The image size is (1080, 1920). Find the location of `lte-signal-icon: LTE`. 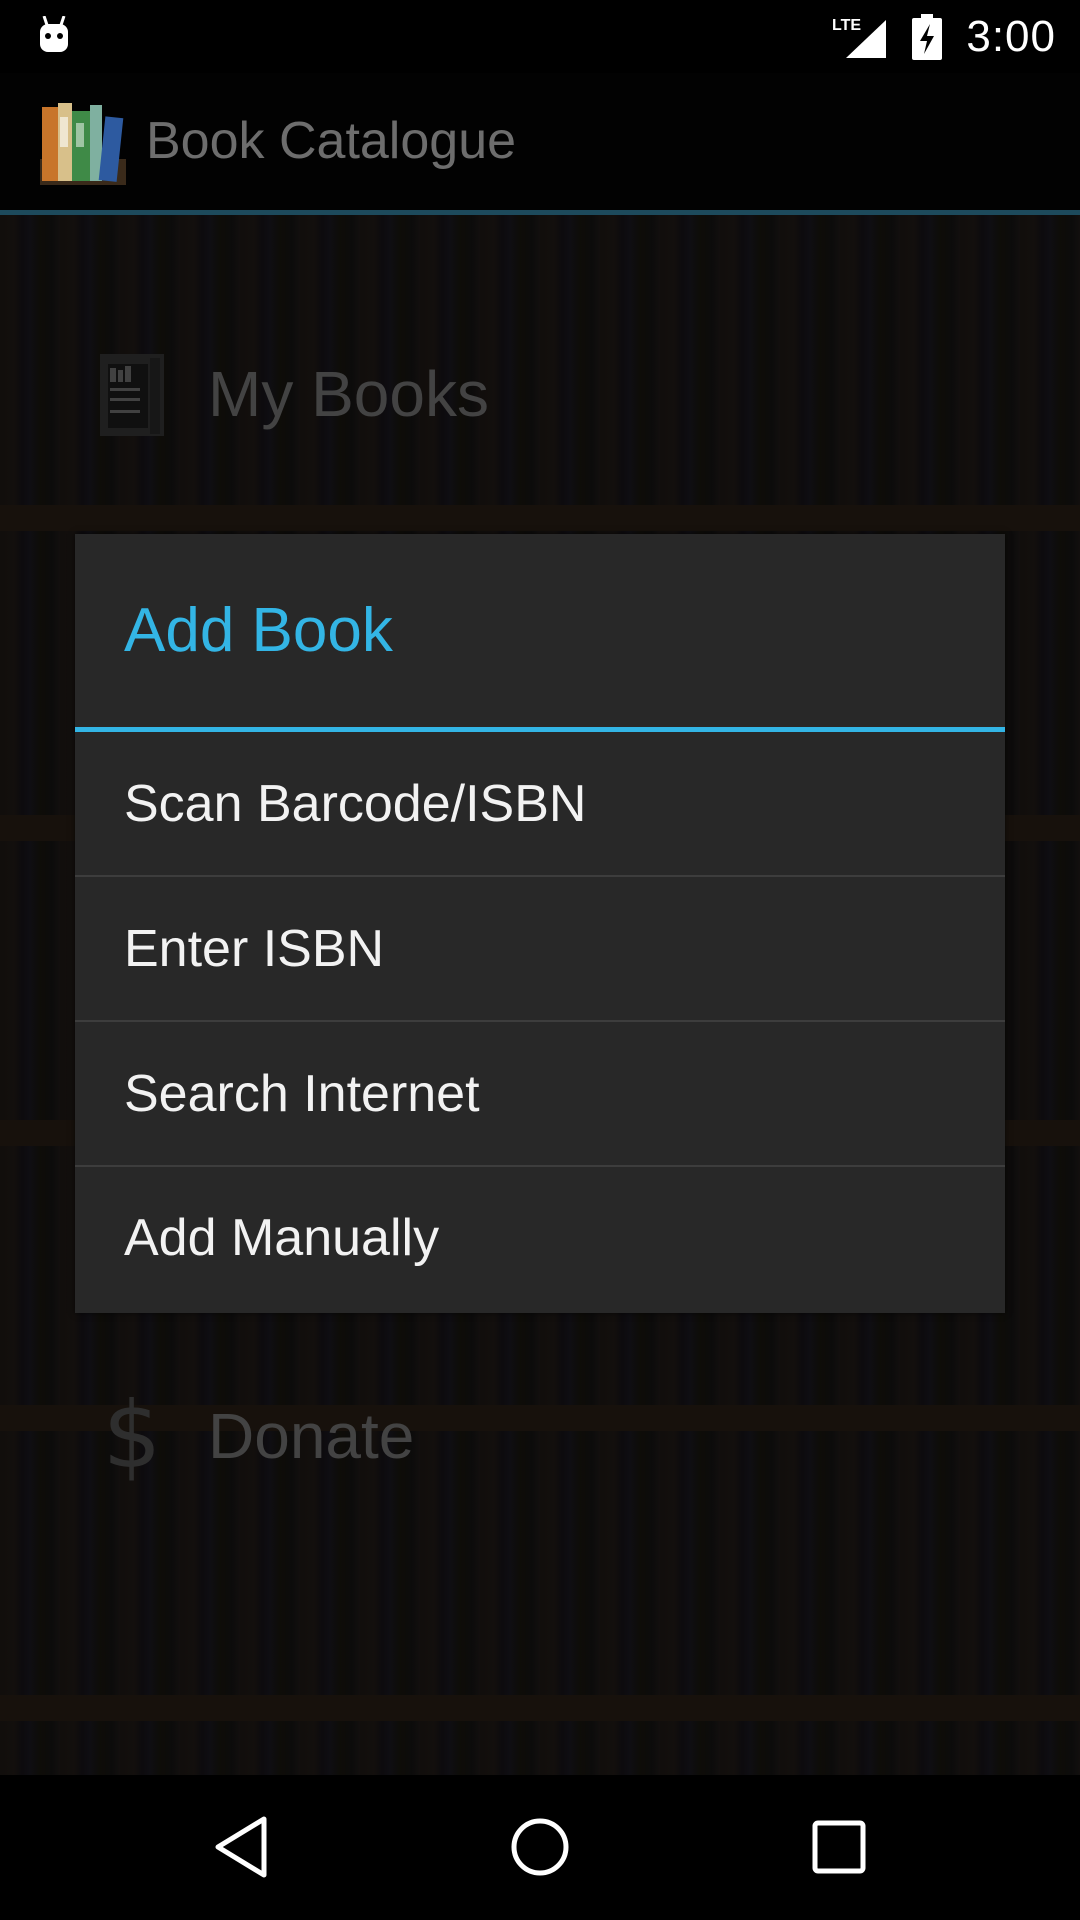

lte-signal-icon: LTE is located at coordinates (859, 37).